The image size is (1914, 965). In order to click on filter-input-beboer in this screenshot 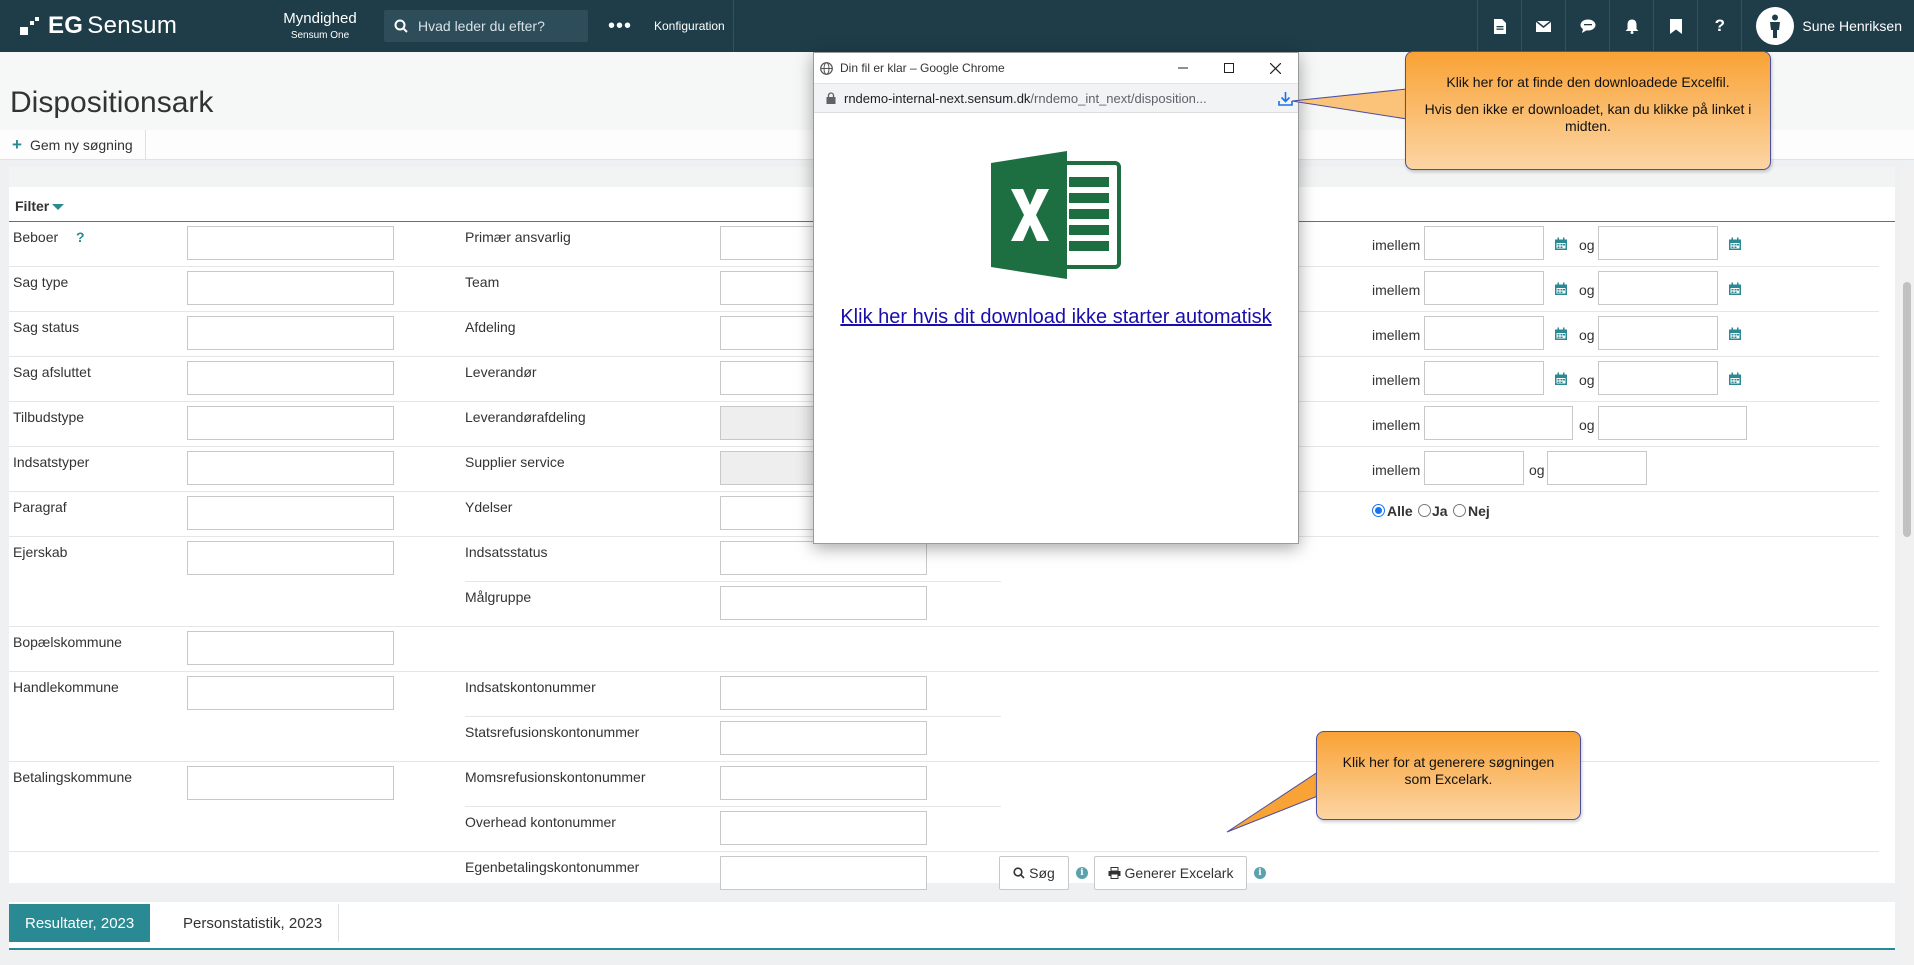, I will do `click(290, 243)`.